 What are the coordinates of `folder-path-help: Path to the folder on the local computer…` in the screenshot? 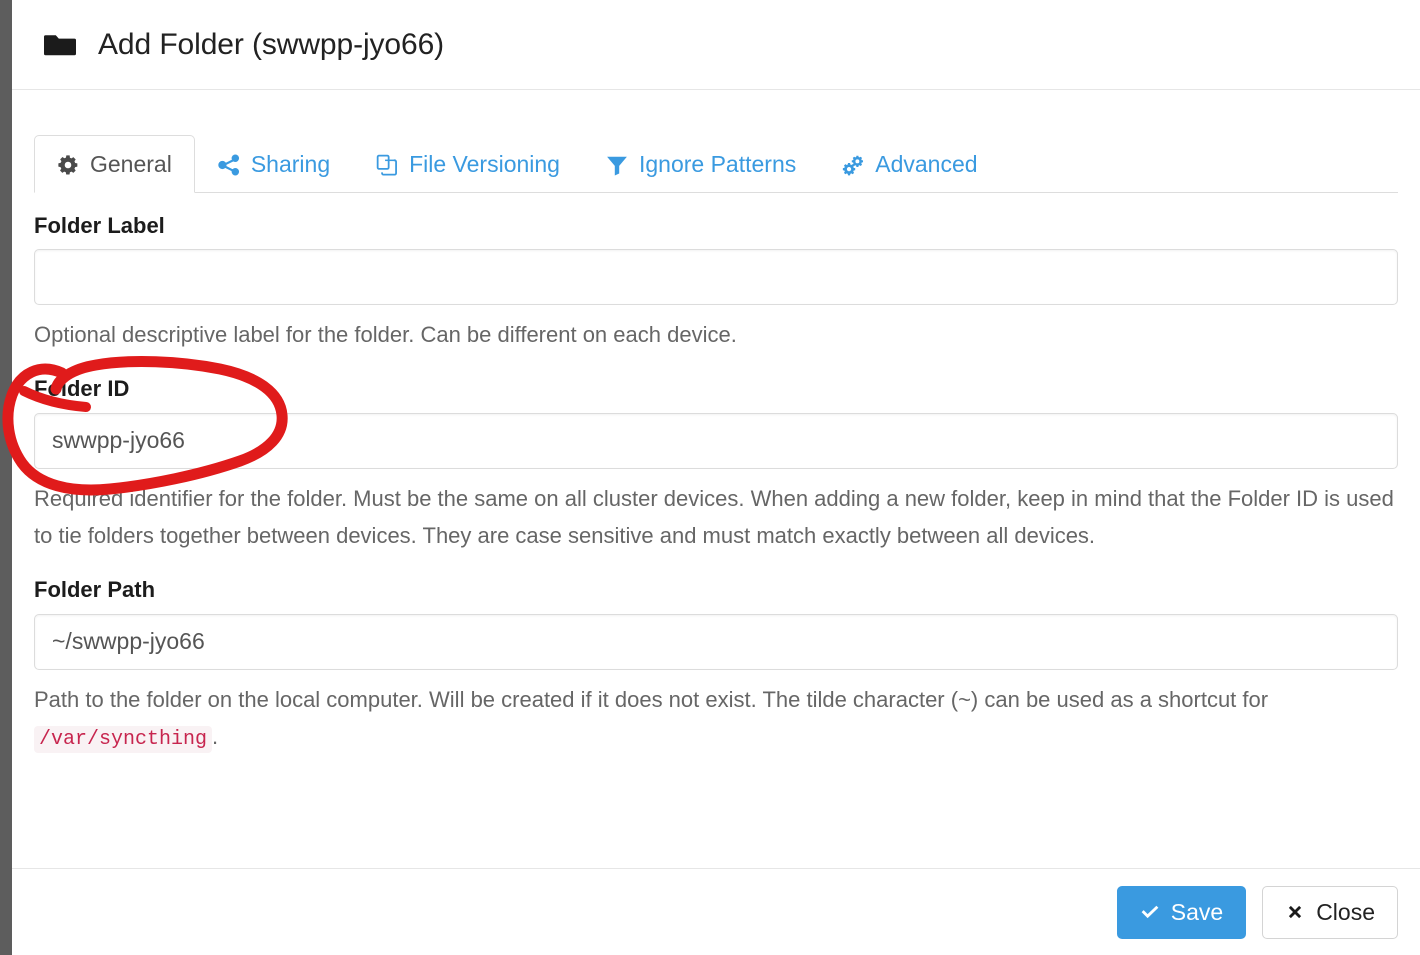 It's located at (716, 719).